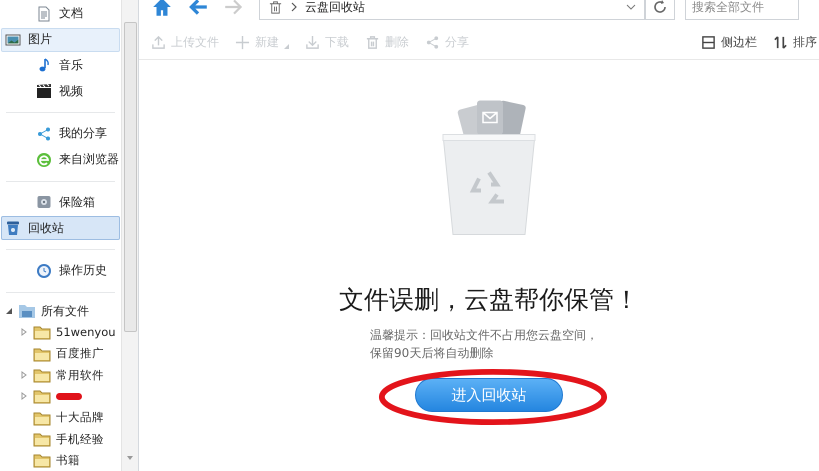 Image resolution: width=819 pixels, height=471 pixels. Describe the element at coordinates (452, 10) in the screenshot. I see `address-bar: 云盘回收站` at that location.